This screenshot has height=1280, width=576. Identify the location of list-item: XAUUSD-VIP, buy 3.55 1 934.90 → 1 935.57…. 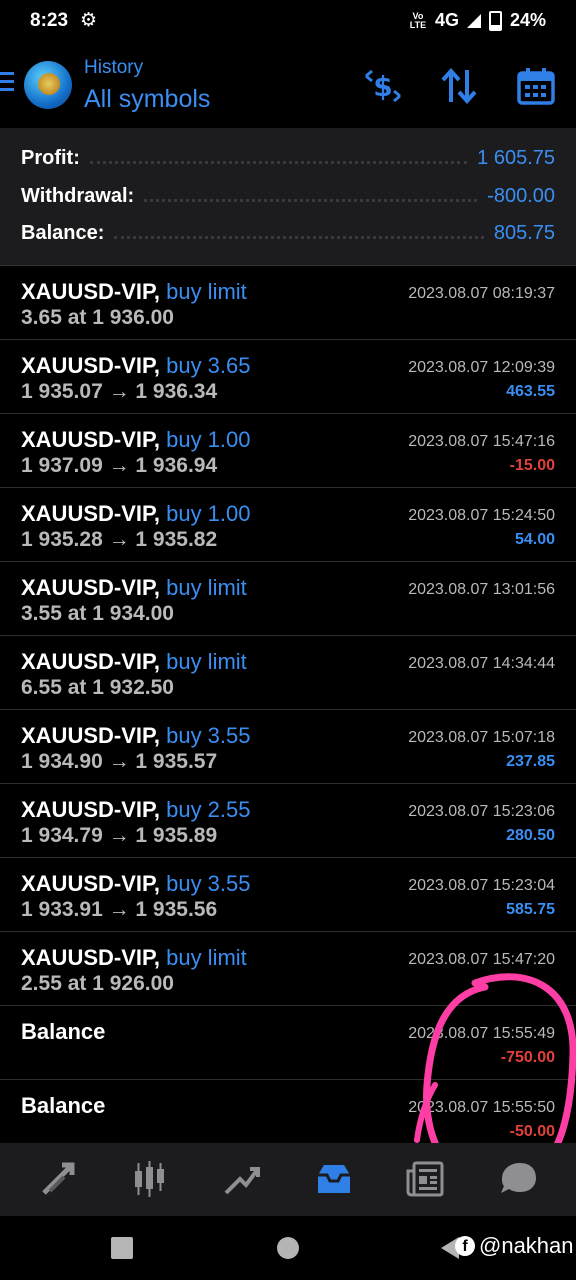
(288, 747).